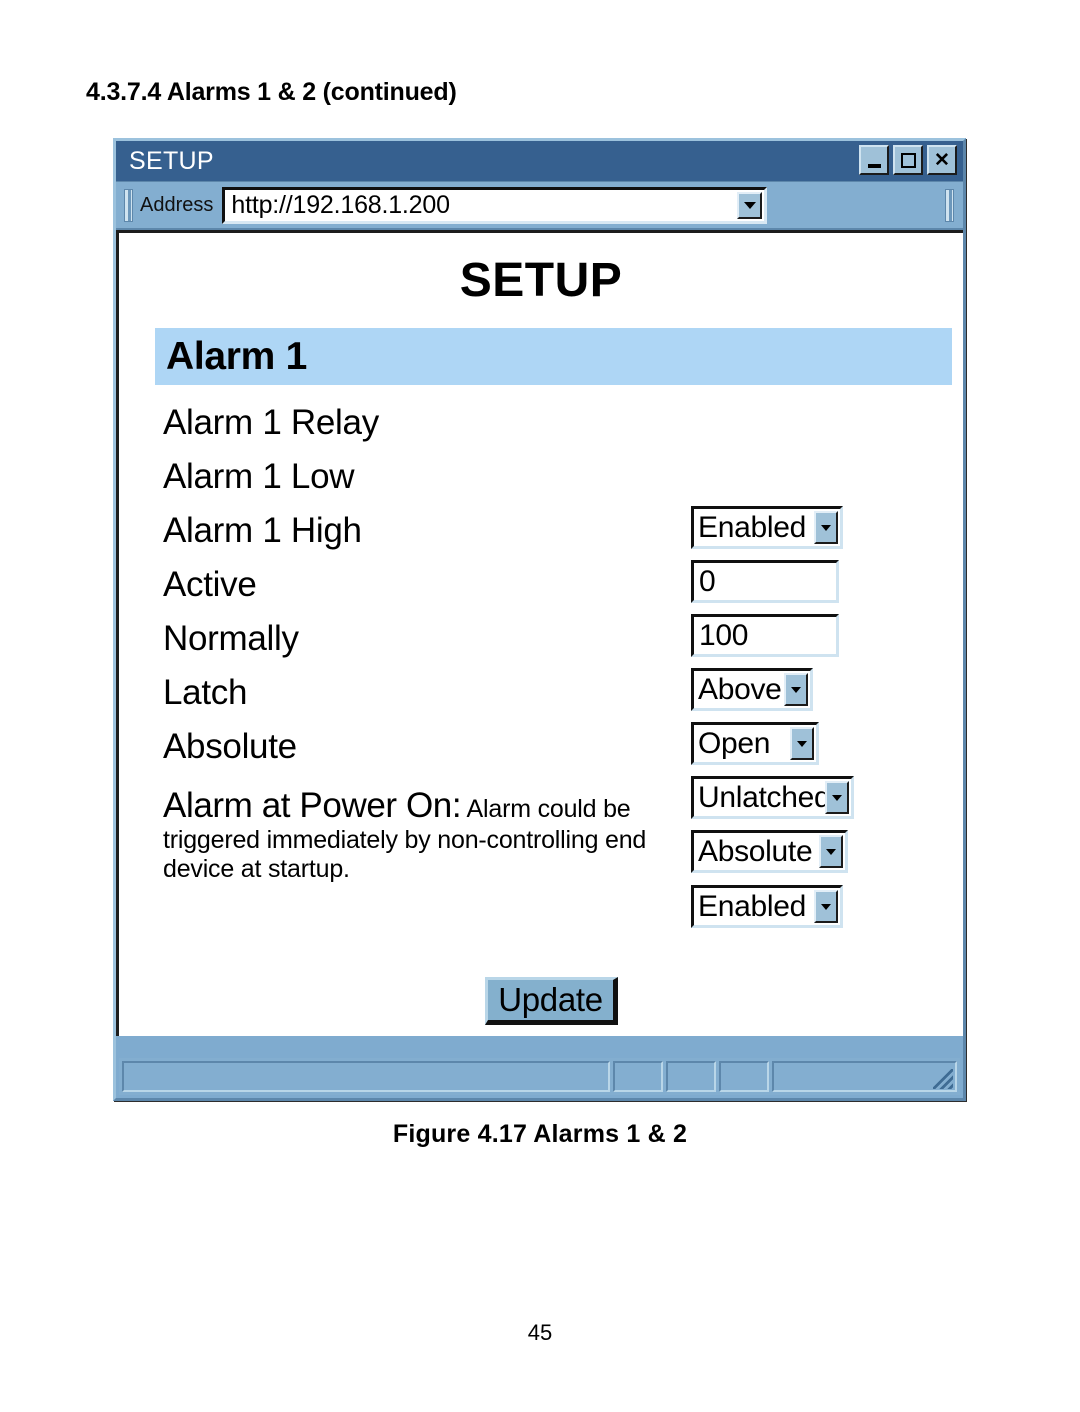  I want to click on address-label: Address, so click(177, 204).